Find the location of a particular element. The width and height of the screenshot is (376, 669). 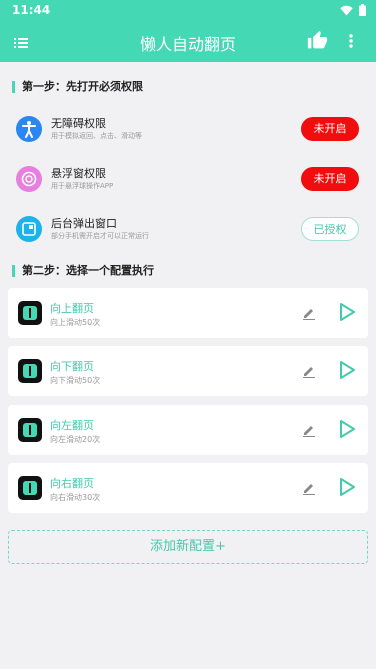

wifi-icon is located at coordinates (346, 10).